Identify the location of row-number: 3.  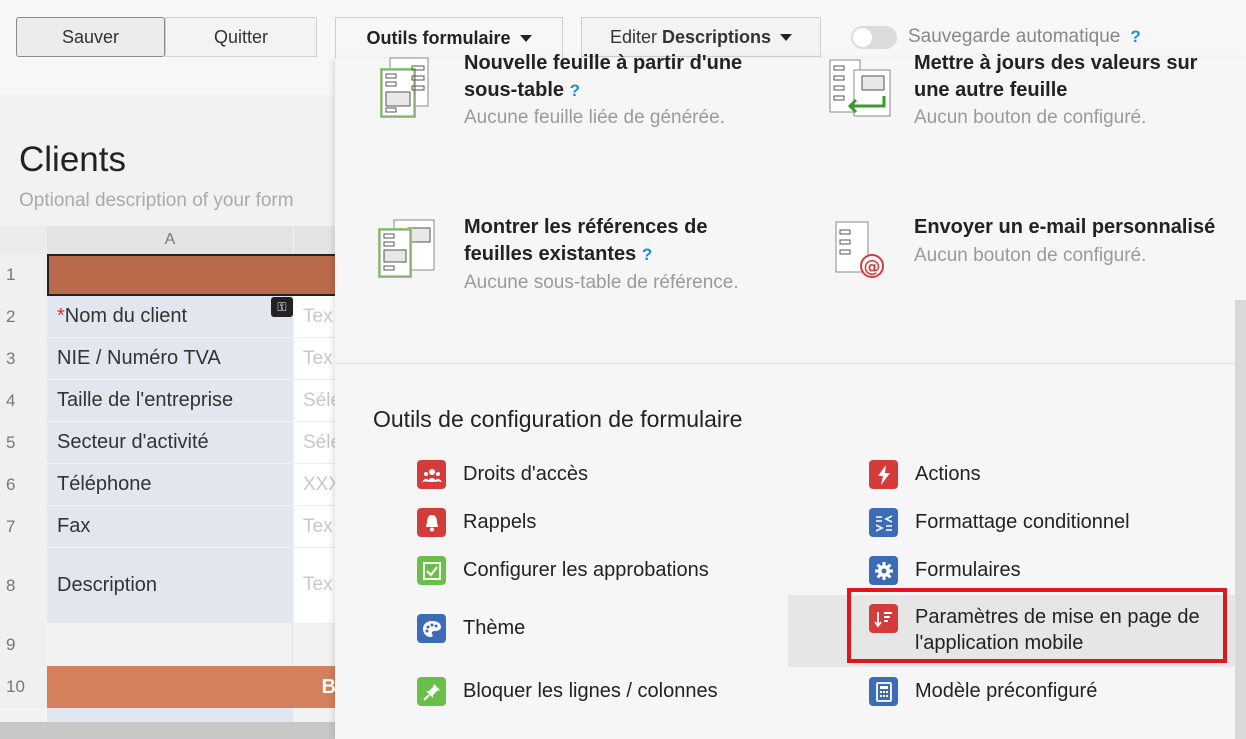
(23, 359).